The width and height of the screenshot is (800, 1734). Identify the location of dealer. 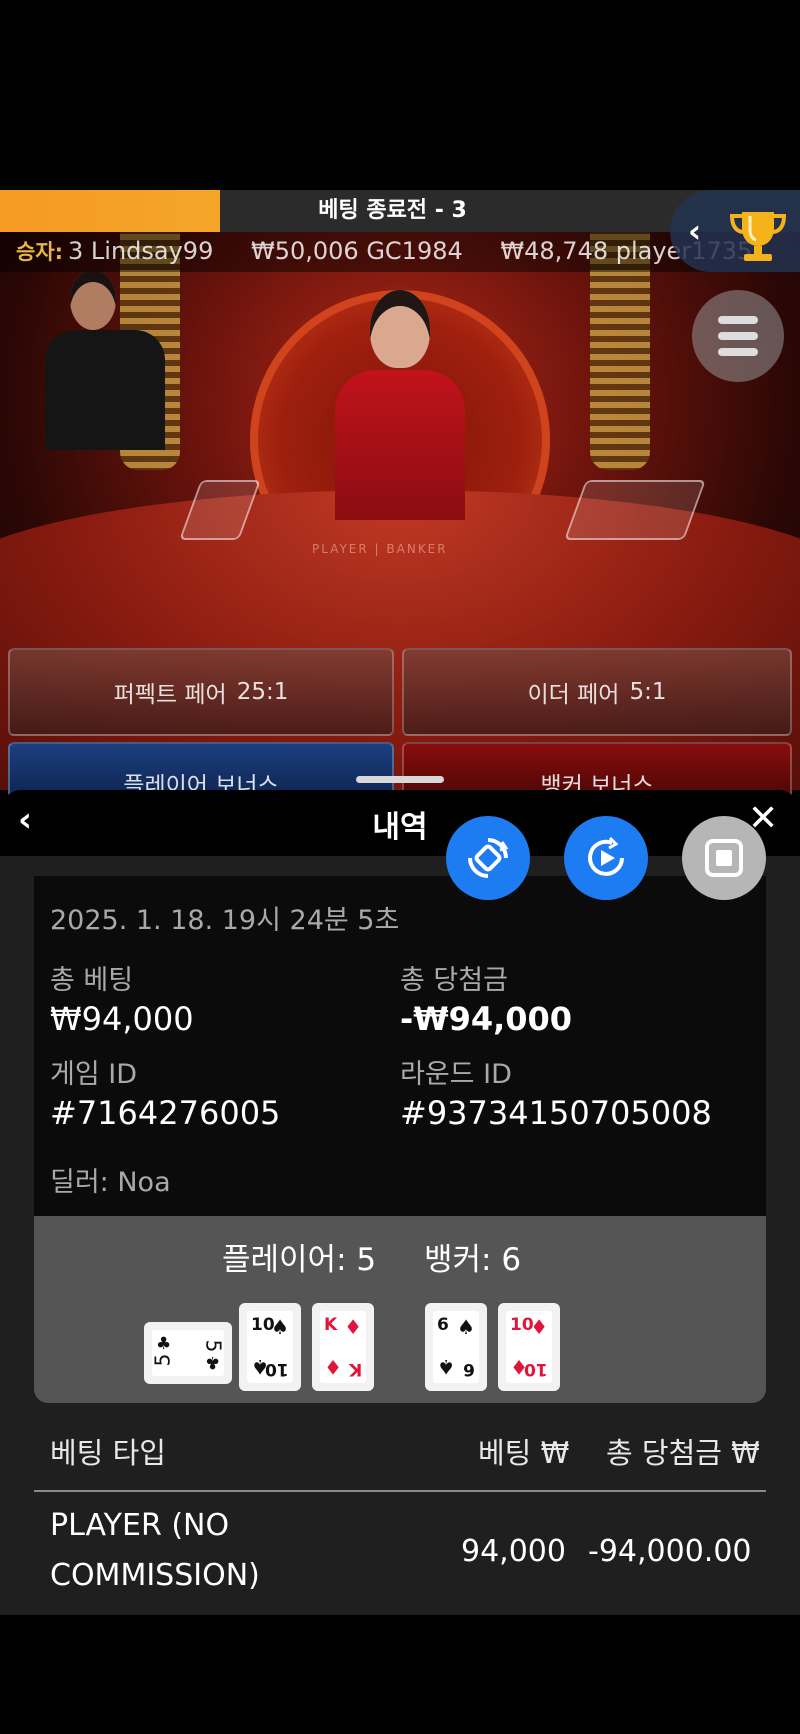
(400, 405).